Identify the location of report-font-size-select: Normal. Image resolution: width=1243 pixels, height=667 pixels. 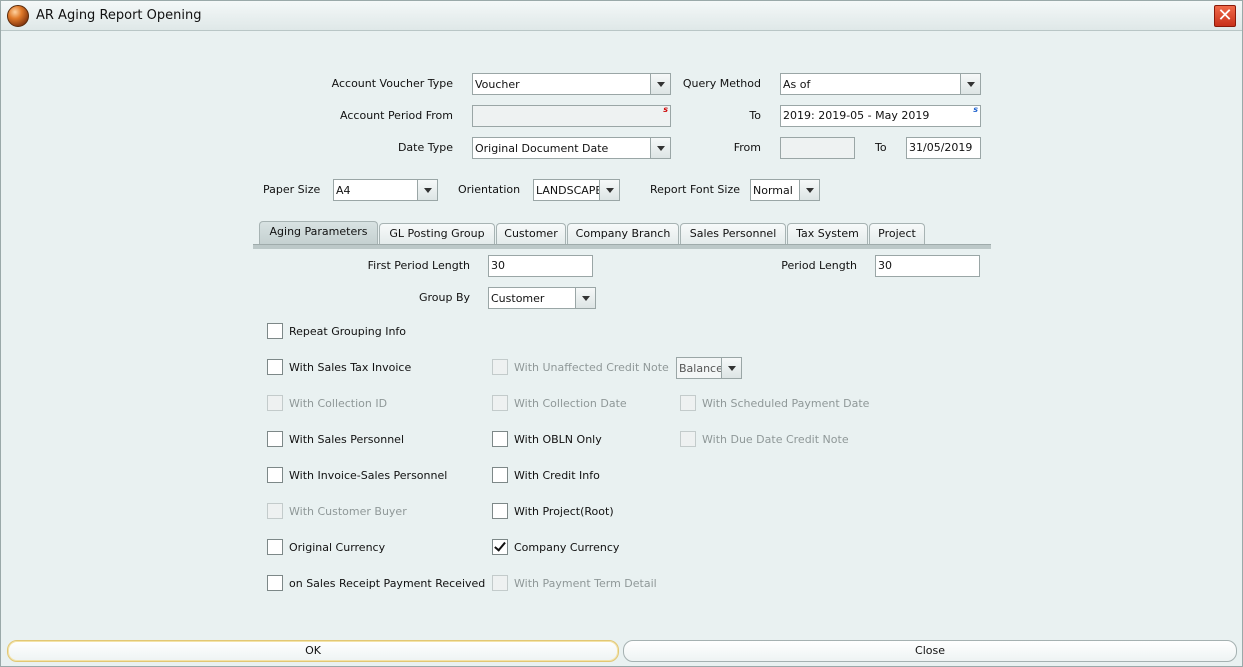
(785, 190).